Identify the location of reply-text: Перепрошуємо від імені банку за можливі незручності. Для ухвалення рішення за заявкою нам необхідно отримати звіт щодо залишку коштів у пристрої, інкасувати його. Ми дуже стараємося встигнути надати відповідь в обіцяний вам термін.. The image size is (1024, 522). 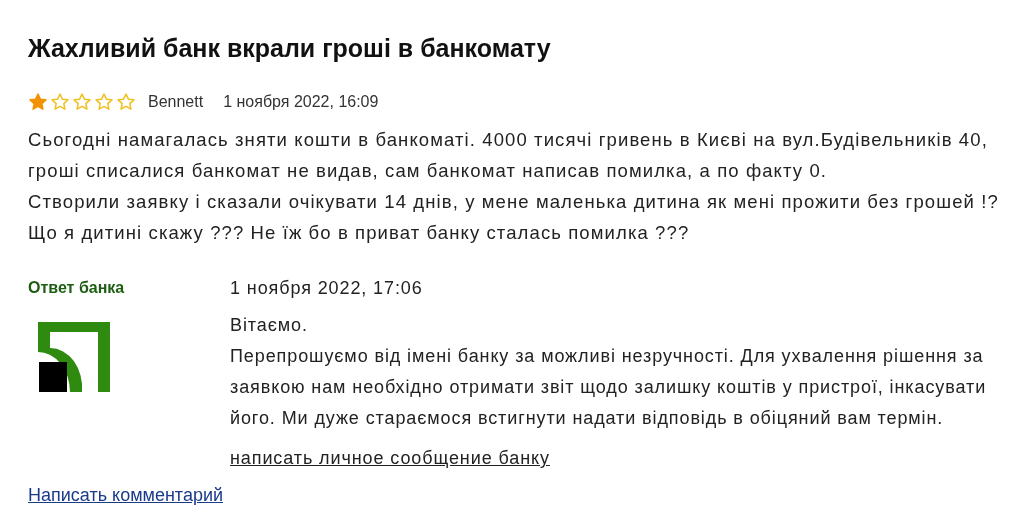
(608, 387).